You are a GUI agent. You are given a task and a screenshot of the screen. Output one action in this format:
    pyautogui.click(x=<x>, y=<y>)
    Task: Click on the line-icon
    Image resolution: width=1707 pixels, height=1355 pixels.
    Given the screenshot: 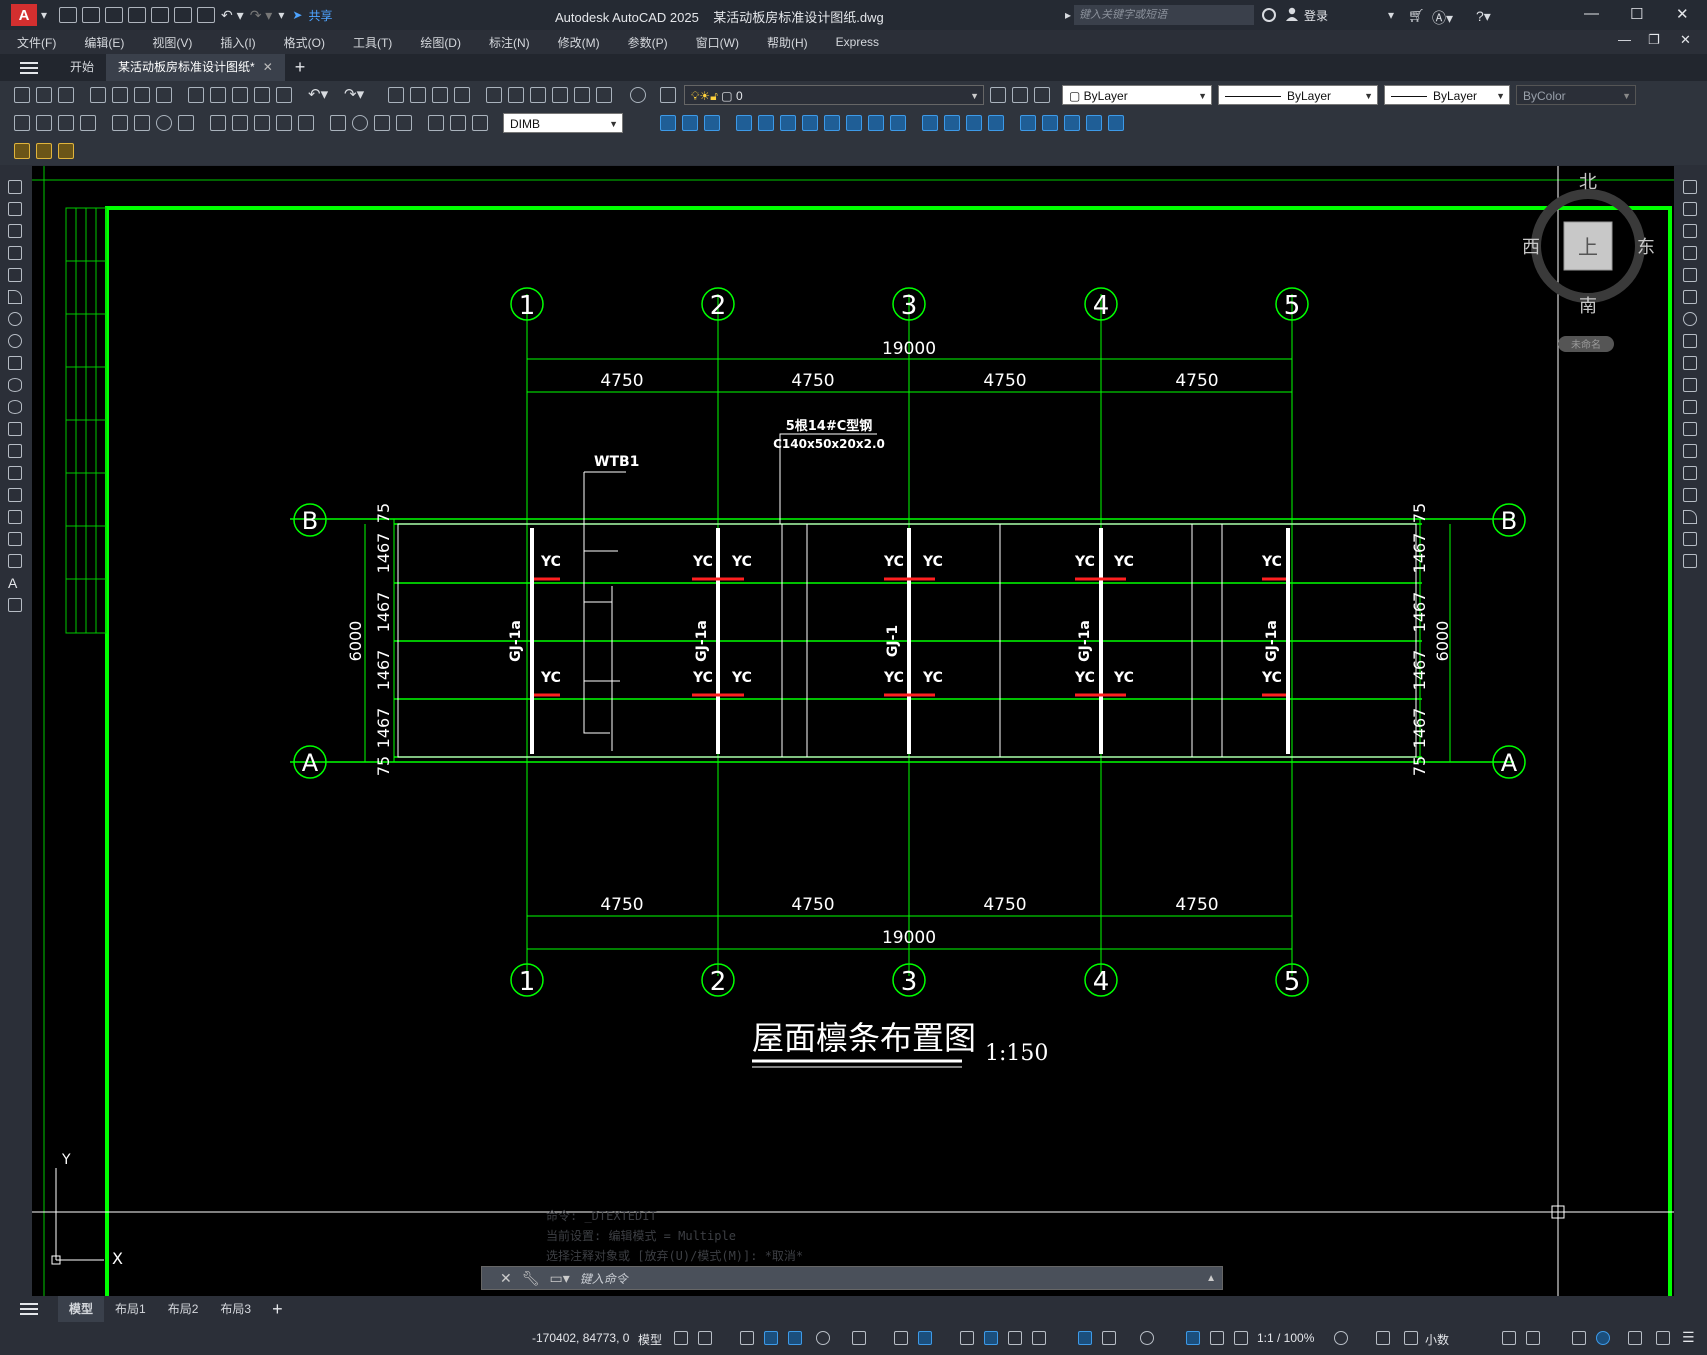 What is the action you would take?
    pyautogui.click(x=15, y=187)
    